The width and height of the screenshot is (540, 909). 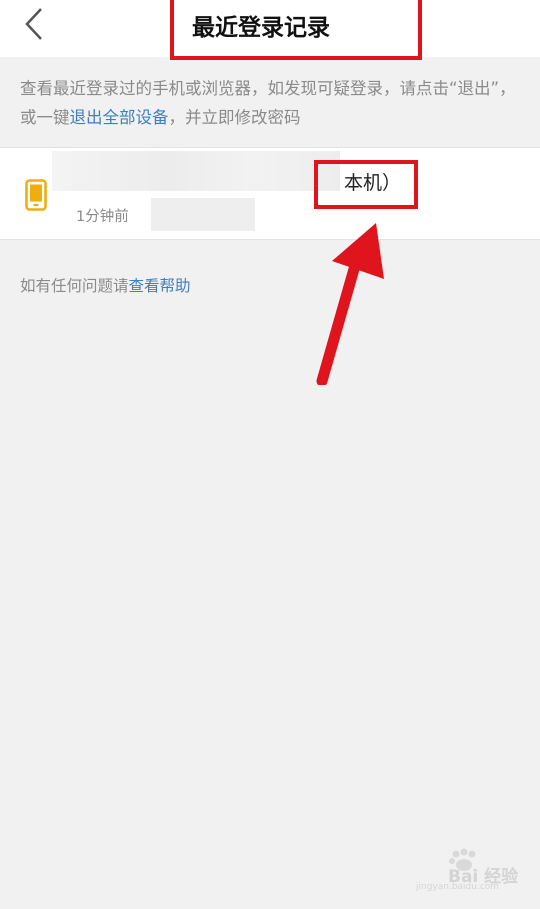 I want to click on location-redacted, so click(x=203, y=214).